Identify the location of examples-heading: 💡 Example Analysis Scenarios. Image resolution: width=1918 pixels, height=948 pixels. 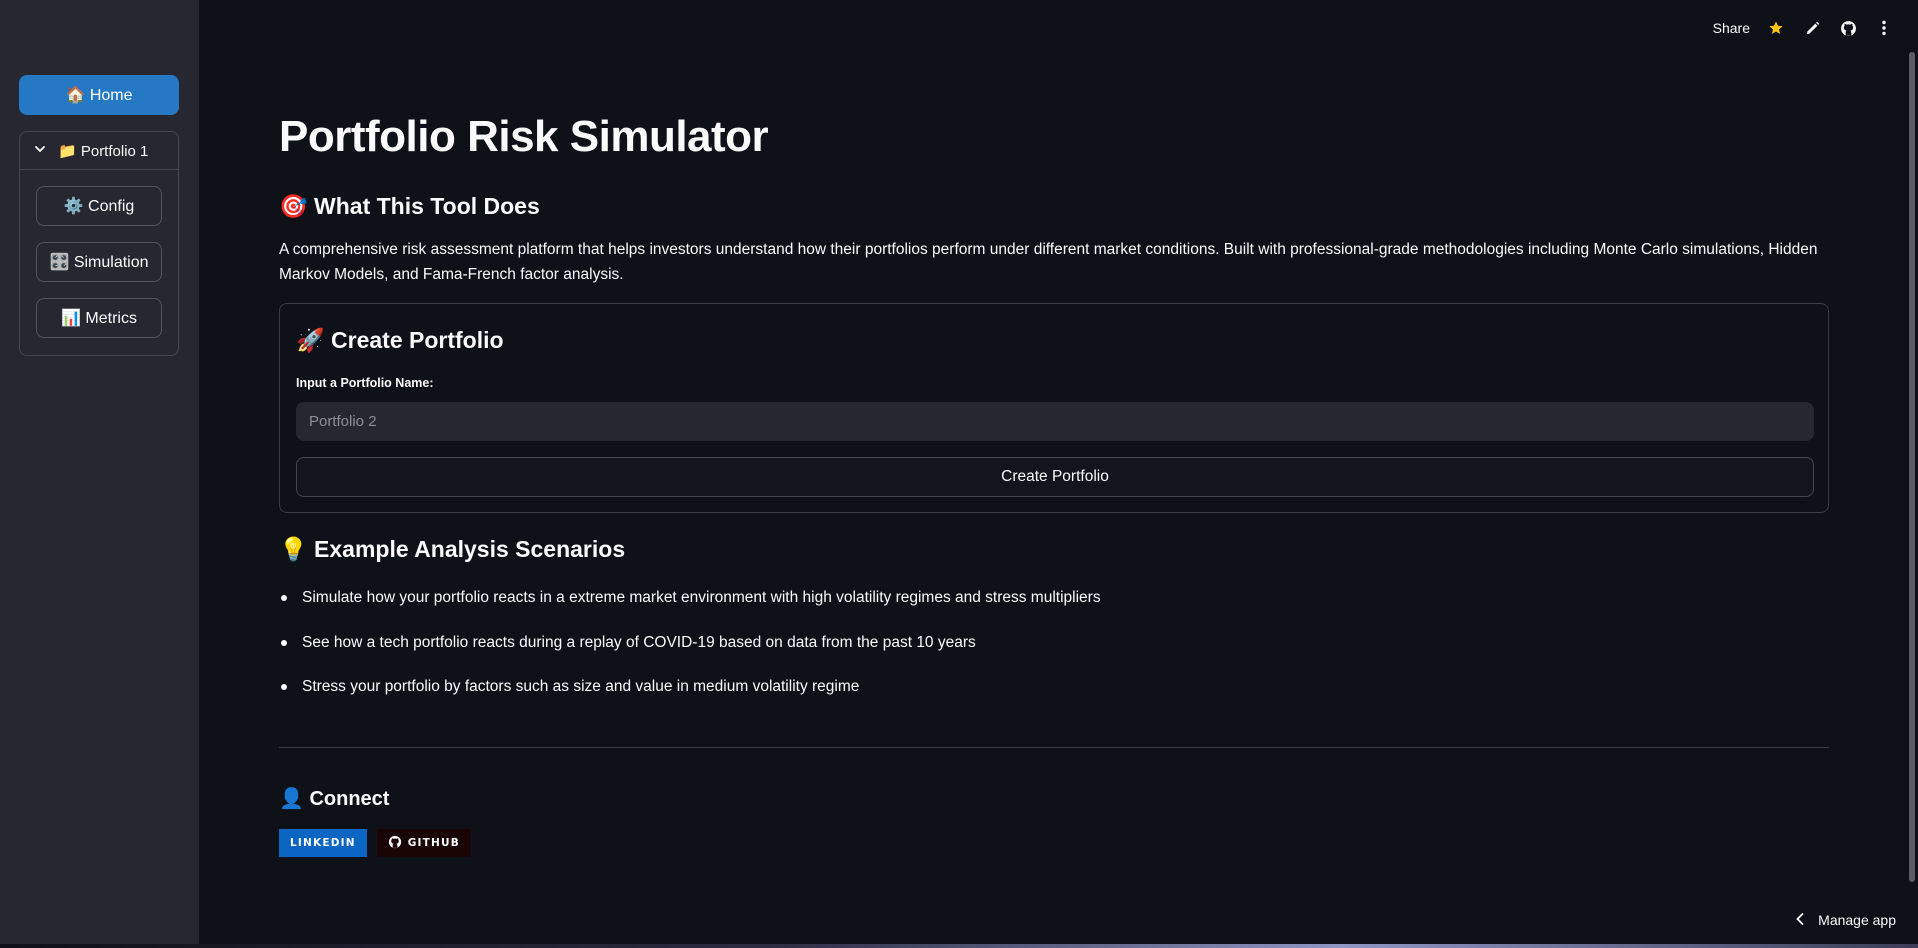
(452, 549).